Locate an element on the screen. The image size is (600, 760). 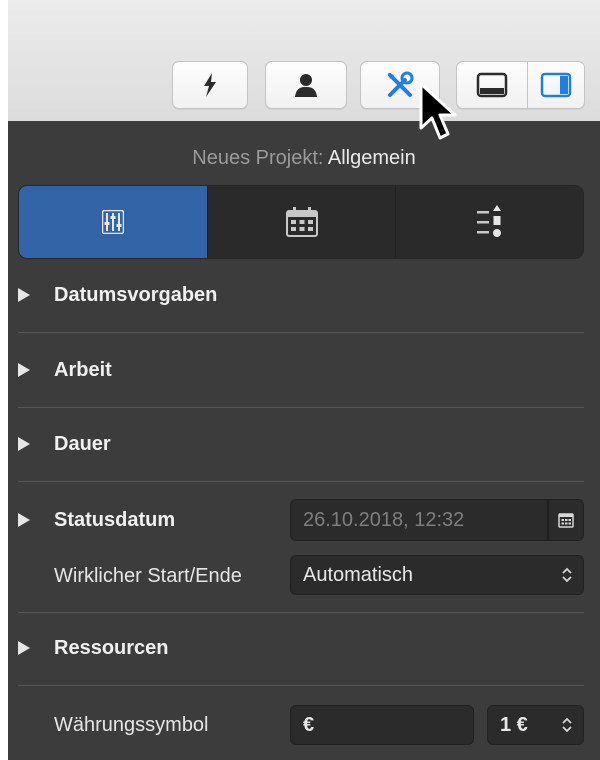
calendar-small-icon is located at coordinates (566, 520).